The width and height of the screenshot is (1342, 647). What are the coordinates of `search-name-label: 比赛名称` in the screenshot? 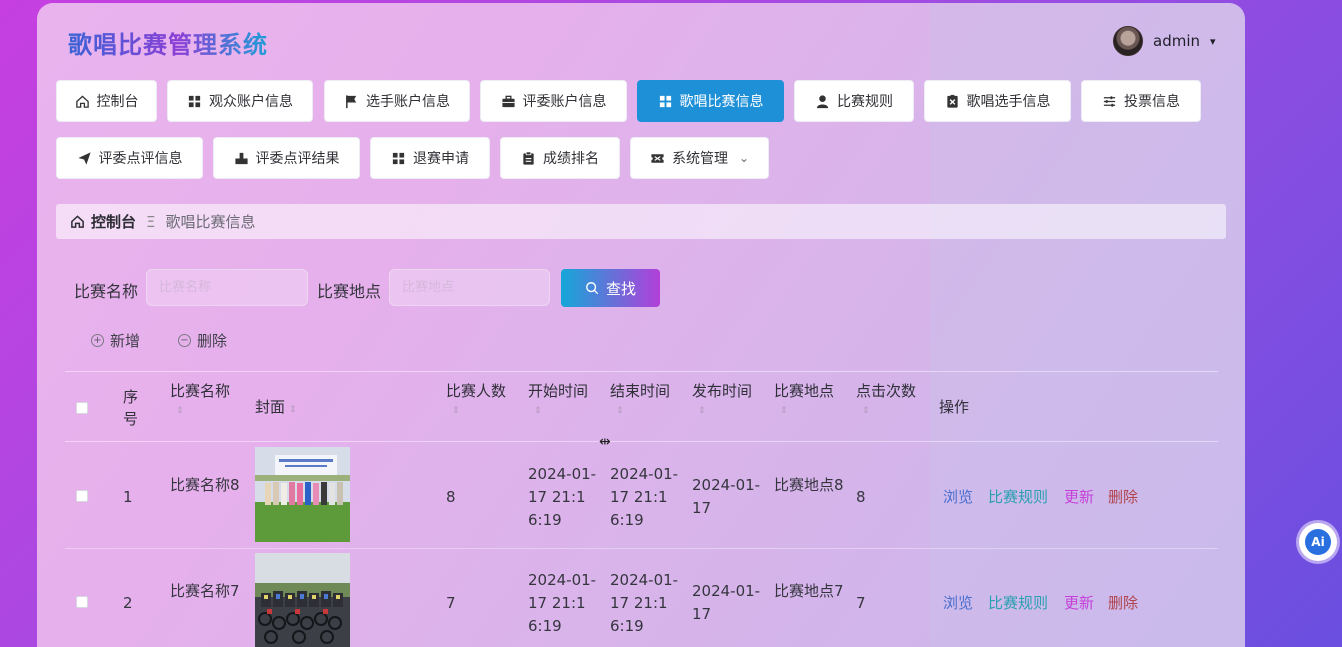 It's located at (106, 291).